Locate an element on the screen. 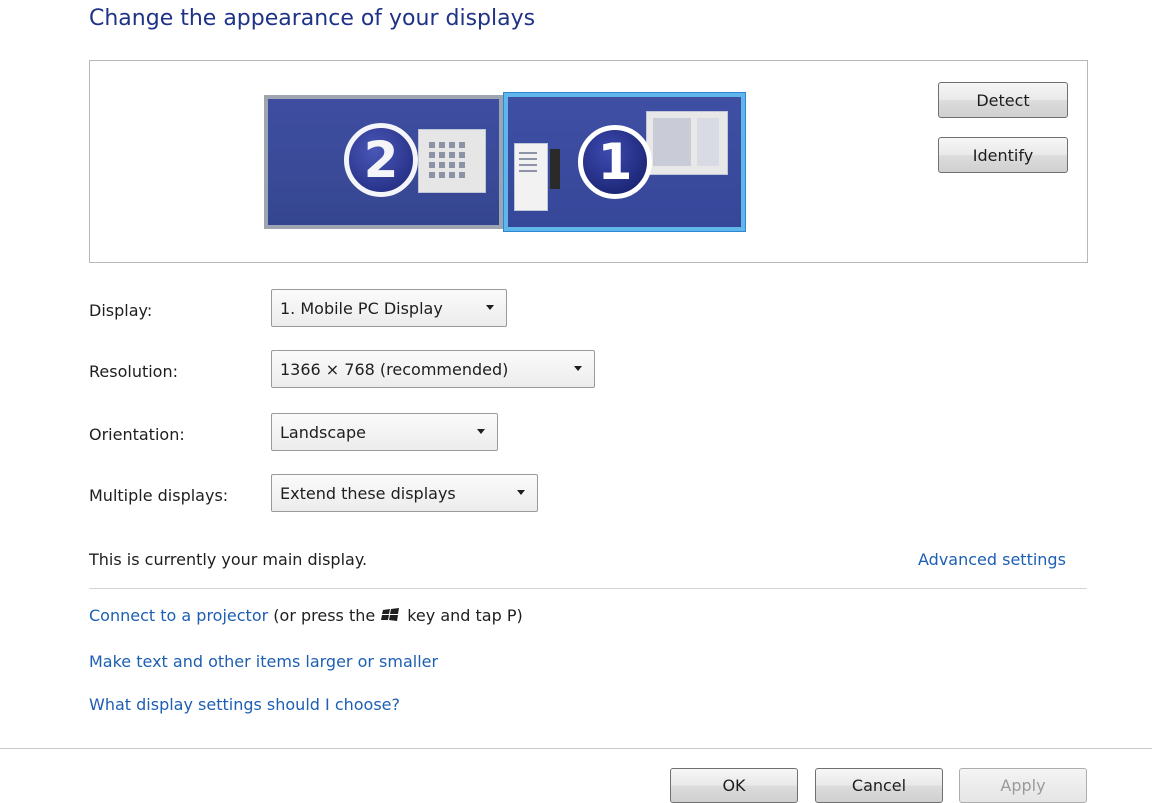 The image size is (1152, 803). orientation-select-value: Landscape is located at coordinates (323, 432).